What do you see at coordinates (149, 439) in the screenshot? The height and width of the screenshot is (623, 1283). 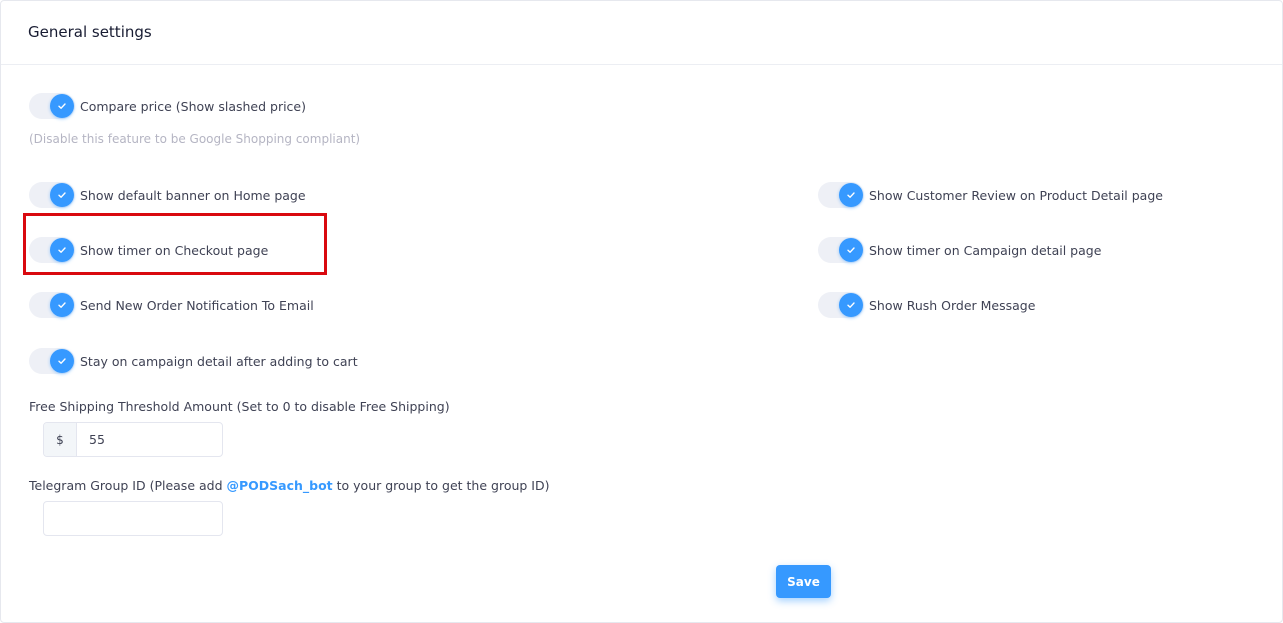 I see `free-shipping-amount-input` at bounding box center [149, 439].